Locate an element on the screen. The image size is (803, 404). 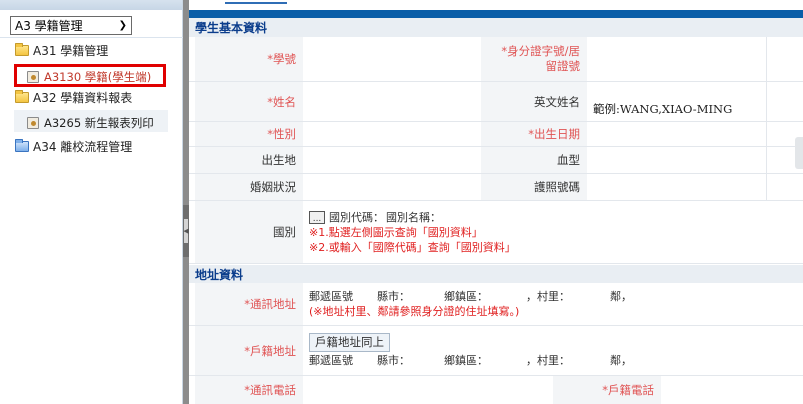
tree-item-label: A31 學籍管理 is located at coordinates (71, 51).